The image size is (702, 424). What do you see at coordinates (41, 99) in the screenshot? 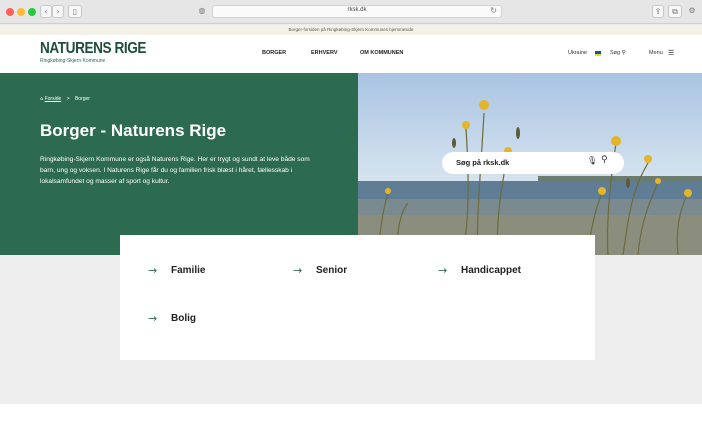
I see `home-icon: ⌂` at bounding box center [41, 99].